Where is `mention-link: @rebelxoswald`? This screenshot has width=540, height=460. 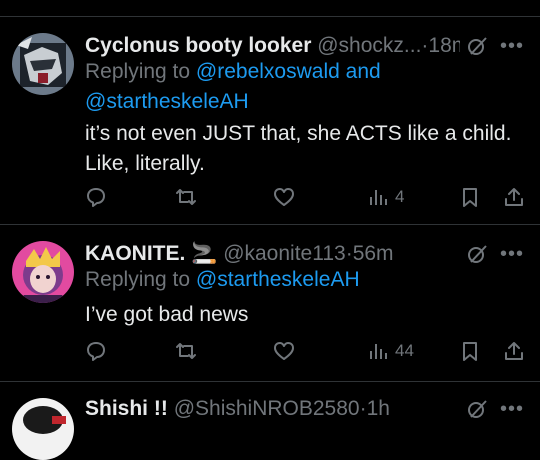 mention-link: @rebelxoswald is located at coordinates (268, 71).